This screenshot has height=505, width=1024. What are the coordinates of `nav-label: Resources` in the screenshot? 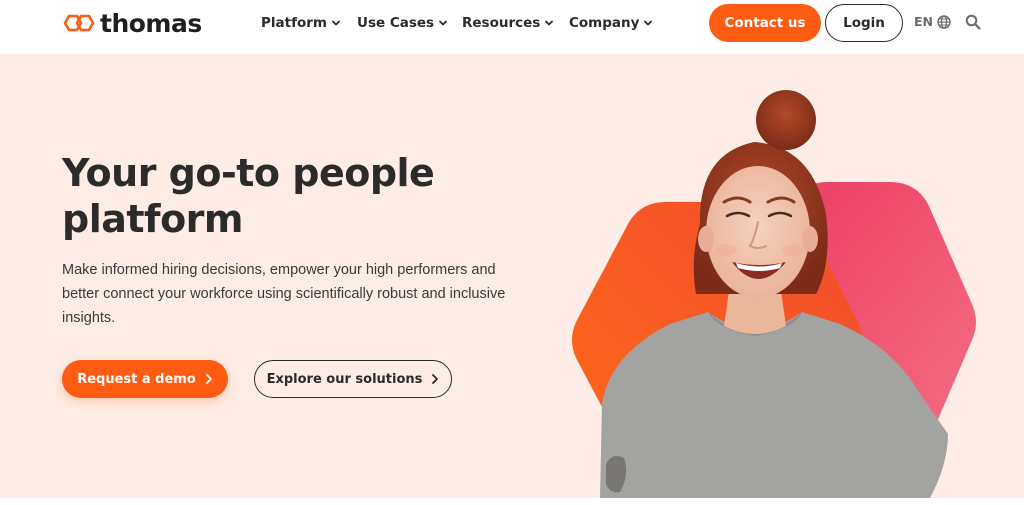 It's located at (501, 23).